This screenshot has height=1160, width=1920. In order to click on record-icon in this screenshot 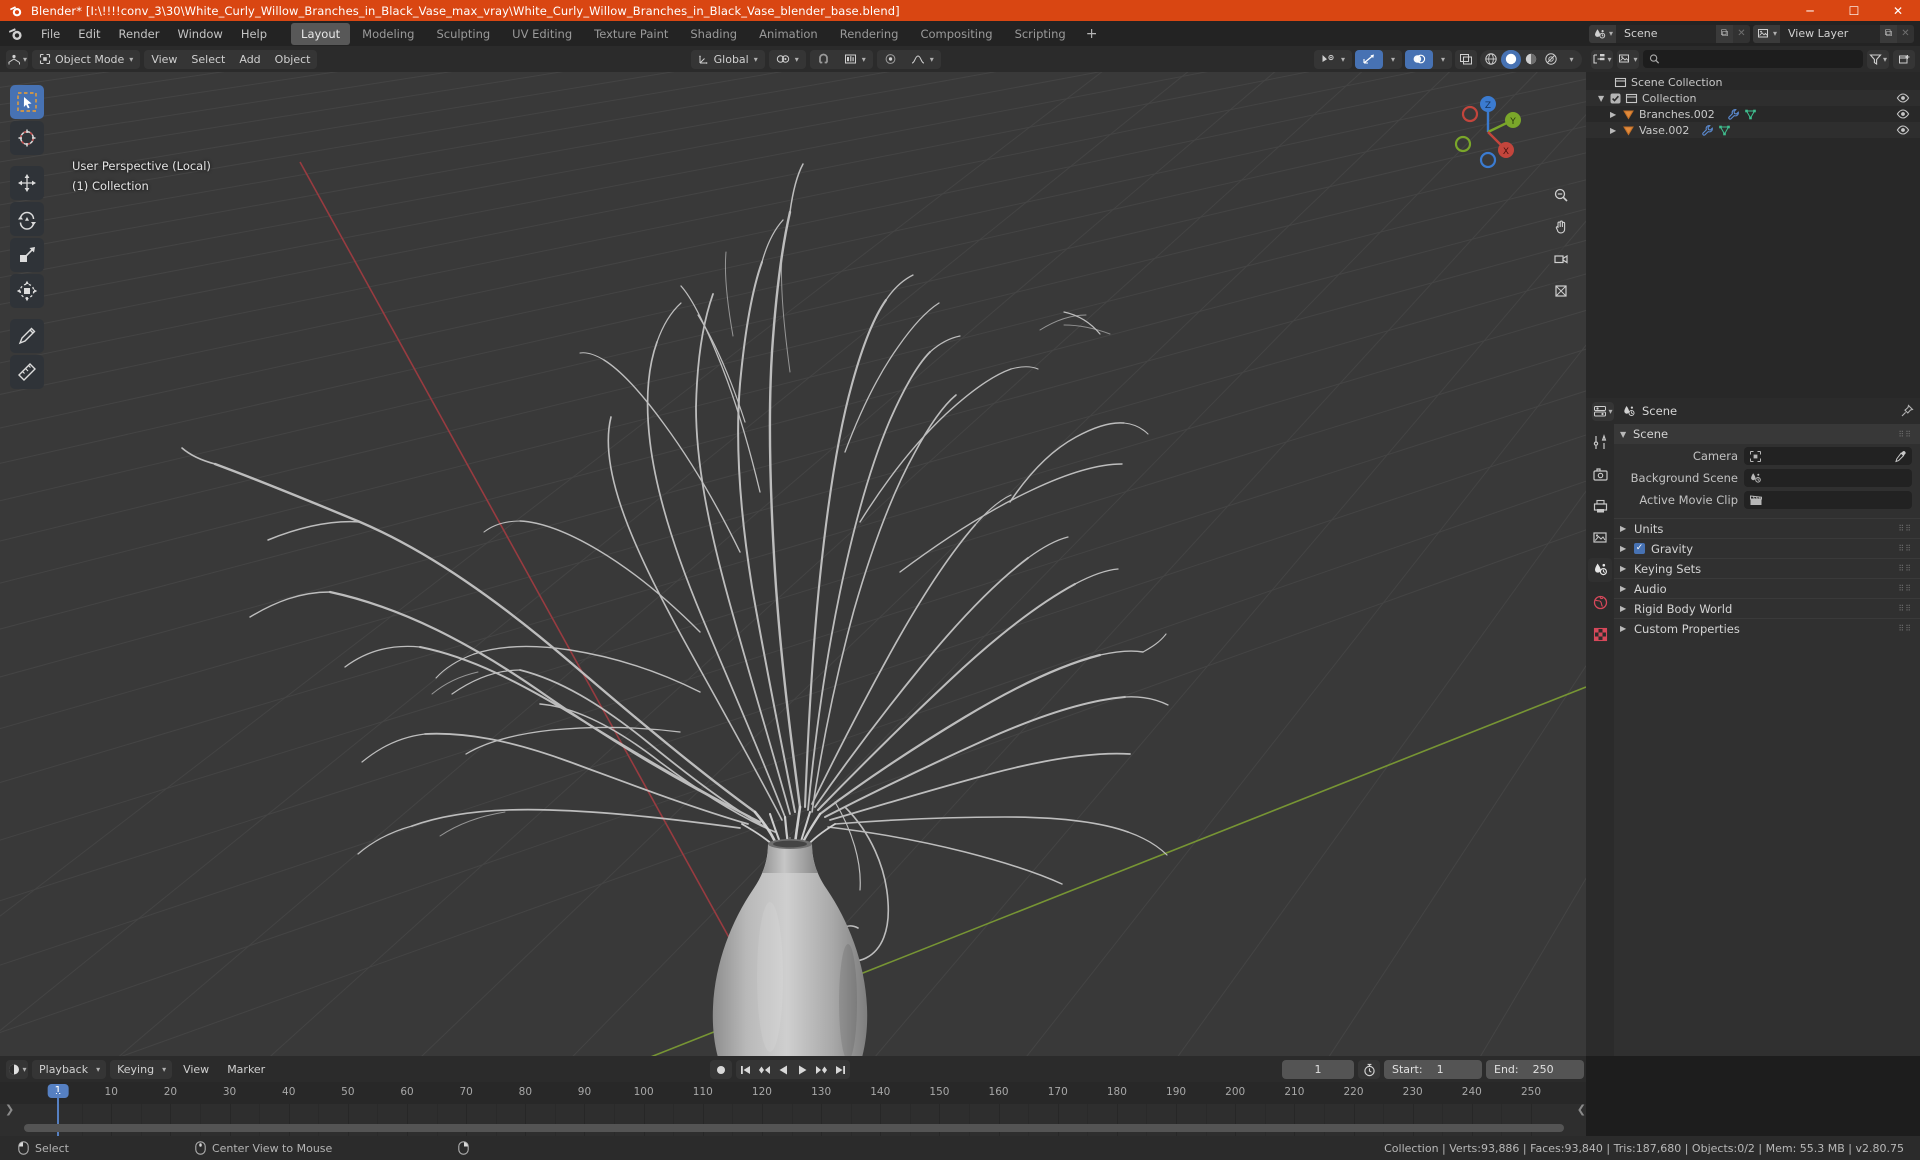, I will do `click(721, 1069)`.